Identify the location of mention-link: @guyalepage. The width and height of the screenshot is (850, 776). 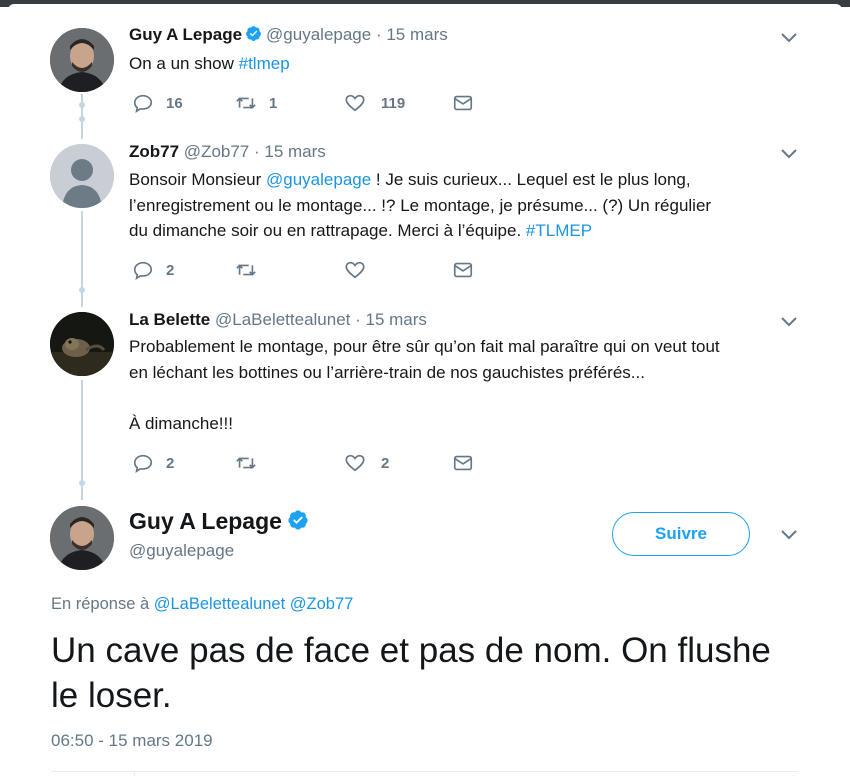
(318, 179).